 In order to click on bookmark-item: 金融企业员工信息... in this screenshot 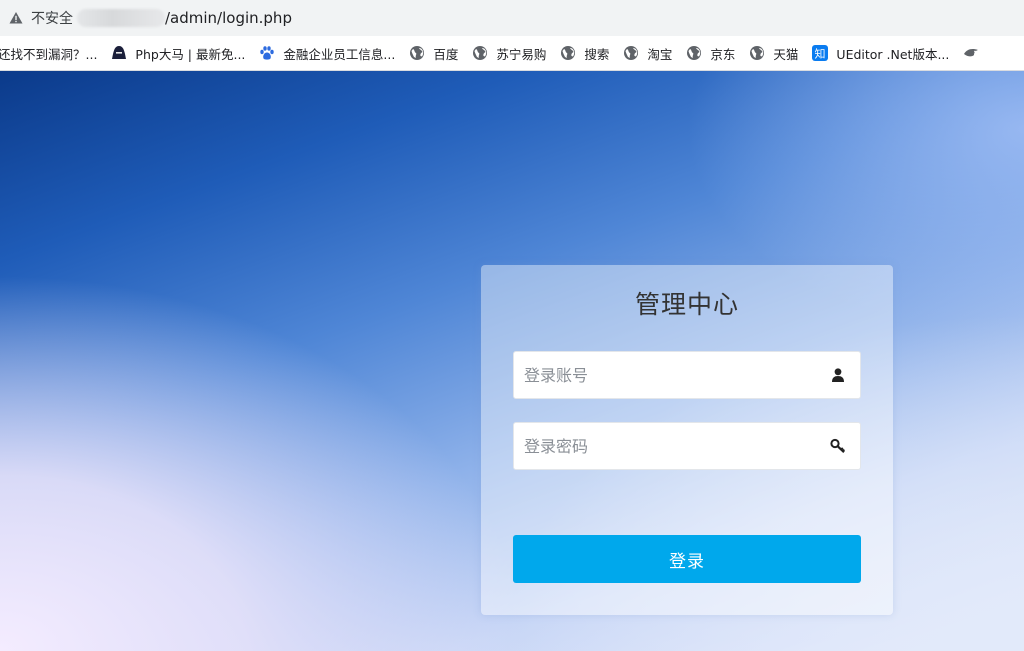, I will do `click(327, 53)`.